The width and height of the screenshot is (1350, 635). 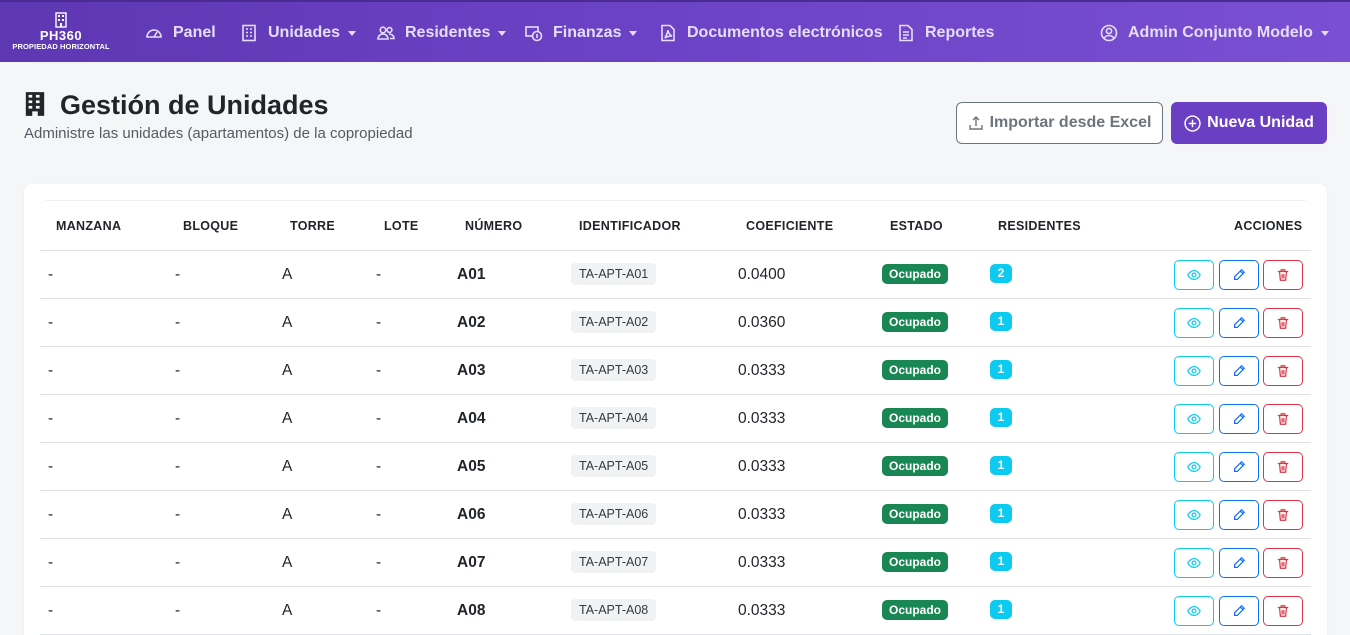 I want to click on residents-count-badge: 2, so click(x=1001, y=273).